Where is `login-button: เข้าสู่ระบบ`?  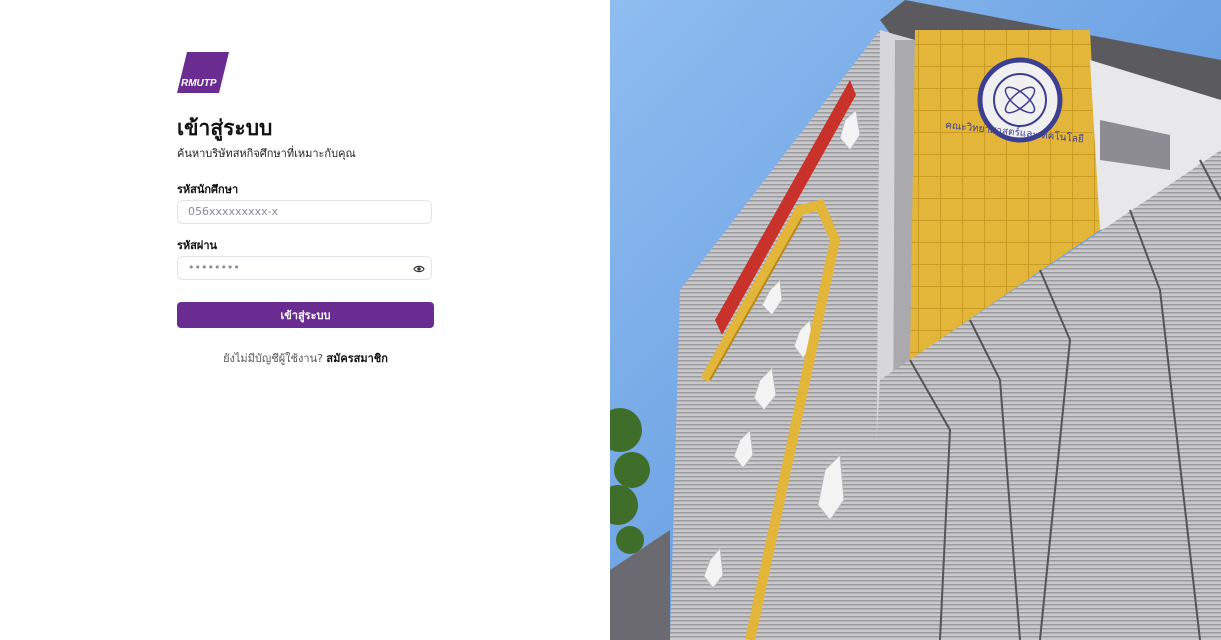 login-button: เข้าสู่ระบบ is located at coordinates (305, 315).